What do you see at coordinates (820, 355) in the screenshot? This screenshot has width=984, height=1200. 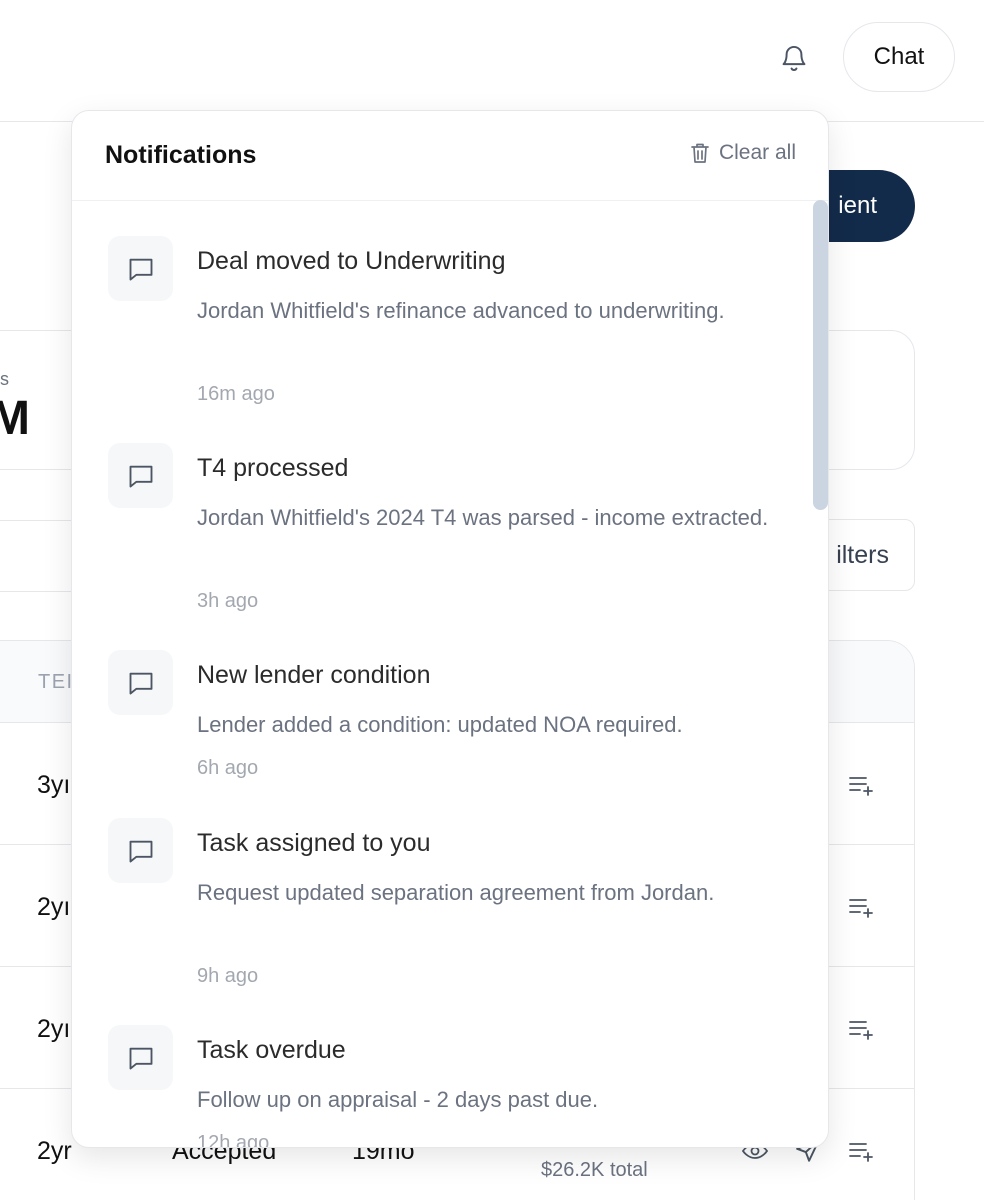 I see `notifications-scrollbar` at bounding box center [820, 355].